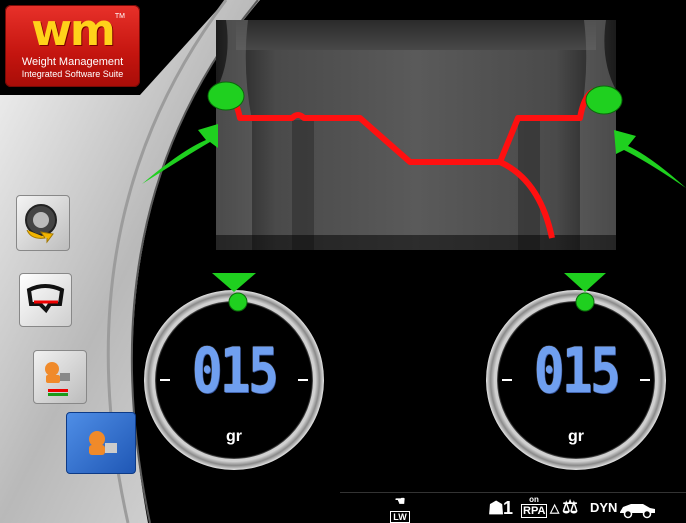  Describe the element at coordinates (576, 436) in the screenshot. I see `right-weight-unit: gr` at that location.